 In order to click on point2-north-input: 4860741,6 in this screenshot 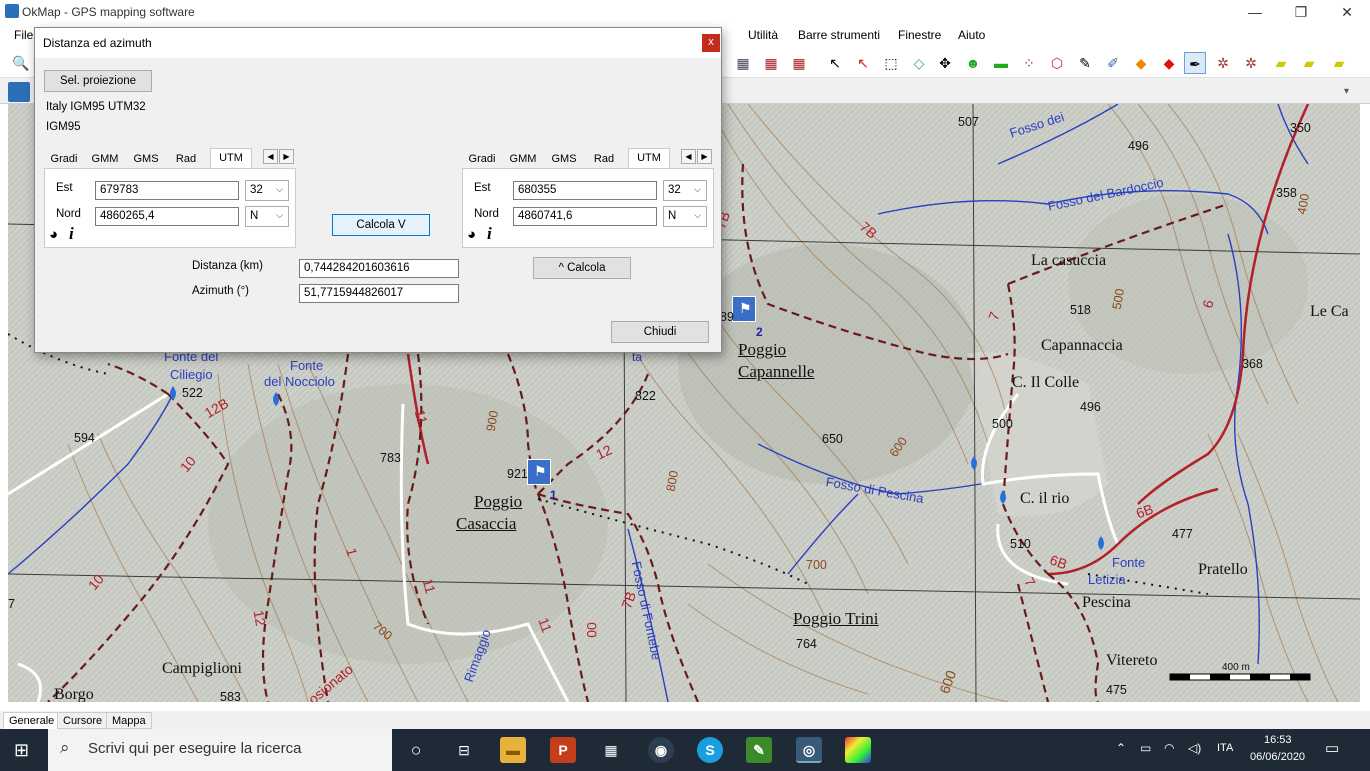, I will do `click(585, 216)`.